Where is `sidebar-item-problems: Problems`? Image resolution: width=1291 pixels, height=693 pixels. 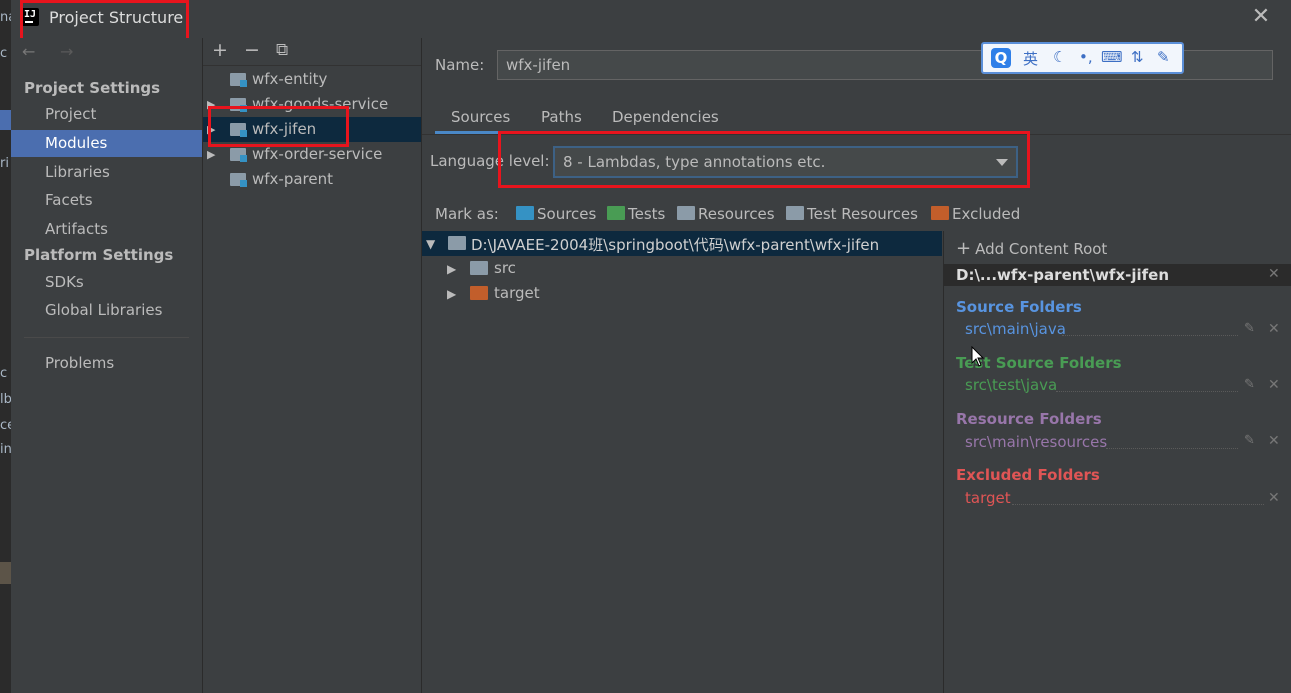
sidebar-item-problems: Problems is located at coordinates (106, 363).